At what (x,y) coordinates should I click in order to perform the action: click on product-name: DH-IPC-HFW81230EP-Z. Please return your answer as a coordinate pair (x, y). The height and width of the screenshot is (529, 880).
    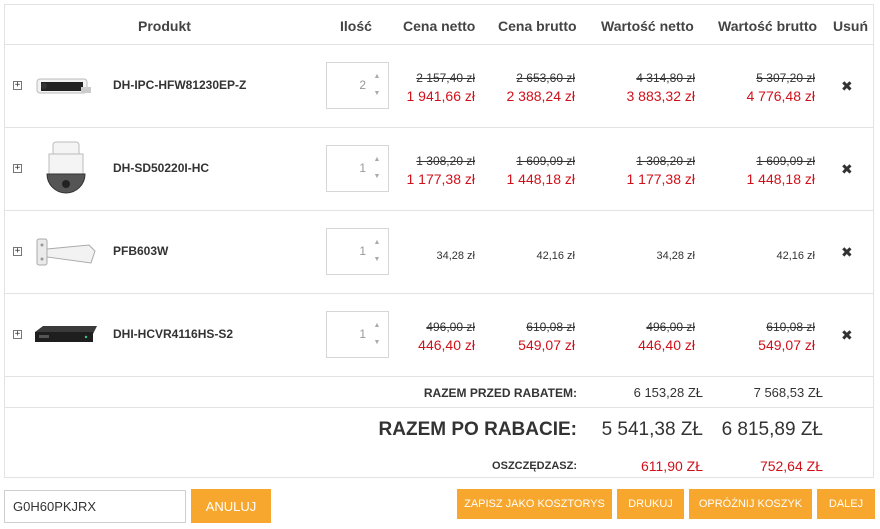
    Looking at the image, I should click on (179, 85).